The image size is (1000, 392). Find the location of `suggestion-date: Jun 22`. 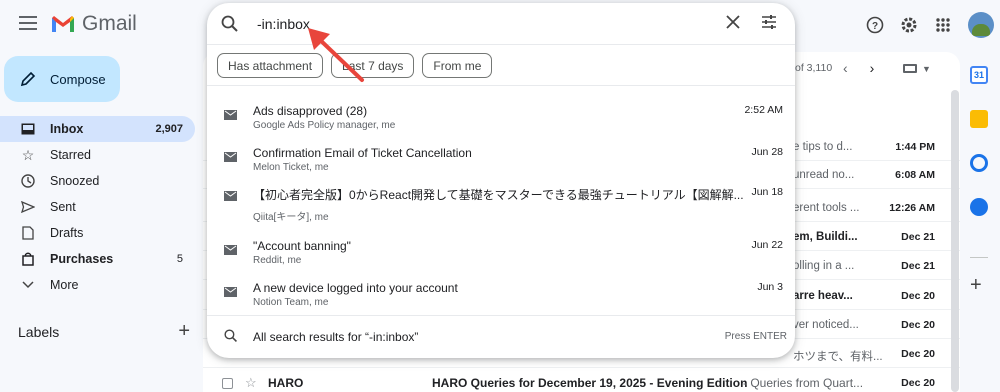

suggestion-date: Jun 22 is located at coordinates (767, 245).